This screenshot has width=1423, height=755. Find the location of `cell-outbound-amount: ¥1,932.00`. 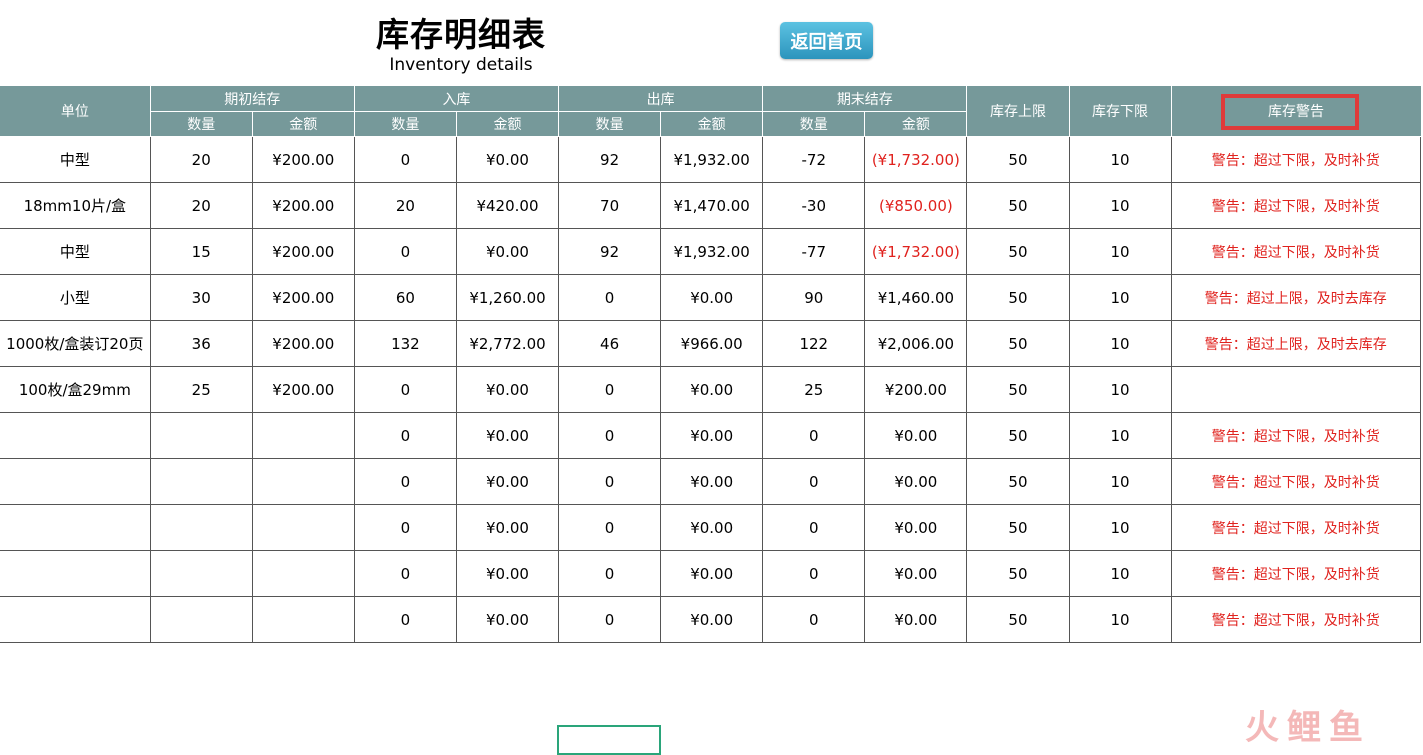

cell-outbound-amount: ¥1,932.00 is located at coordinates (711, 159).